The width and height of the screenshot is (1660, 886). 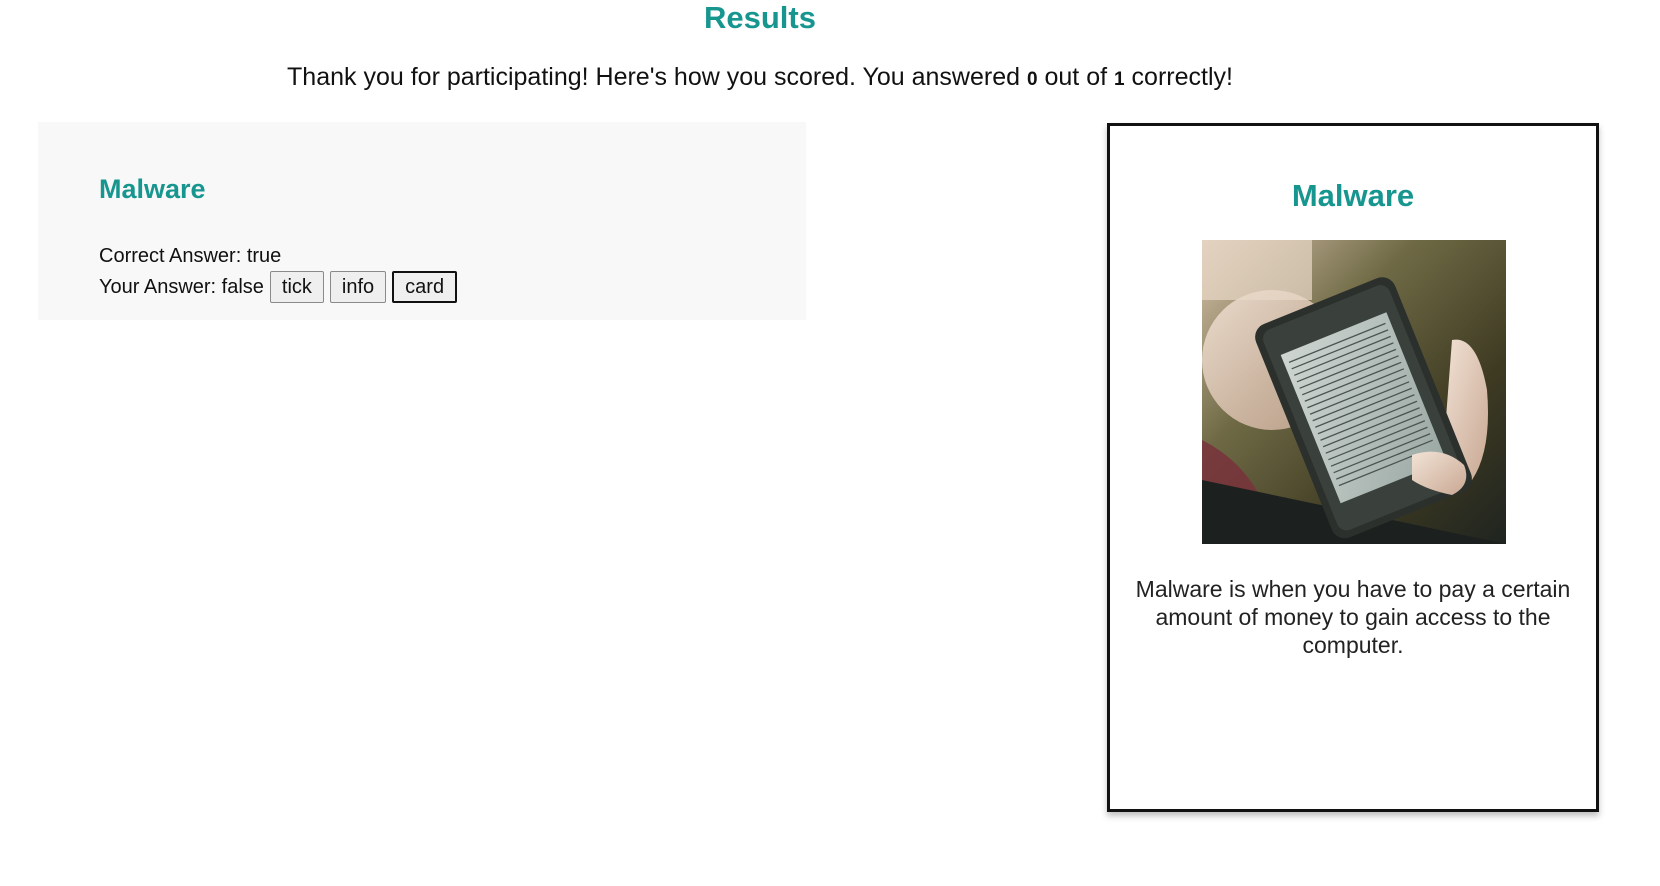 I want to click on card-image, so click(x=1354, y=392).